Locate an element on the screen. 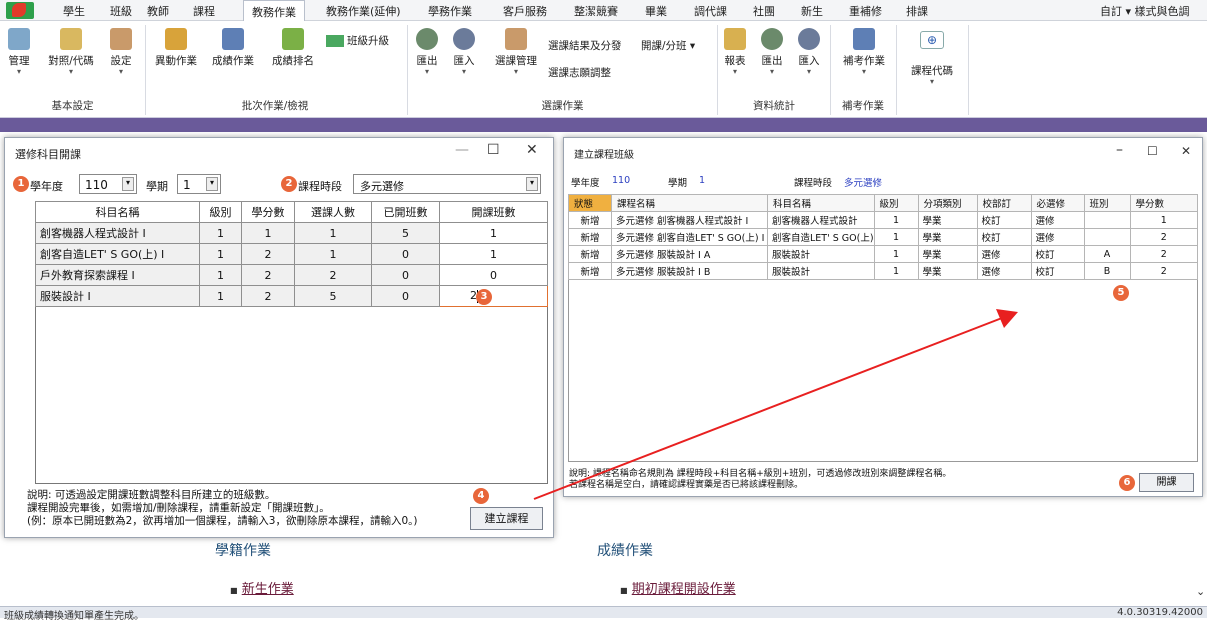 The image size is (1207, 622). version-label: 4.0.30319.42000 is located at coordinates (1160, 612).